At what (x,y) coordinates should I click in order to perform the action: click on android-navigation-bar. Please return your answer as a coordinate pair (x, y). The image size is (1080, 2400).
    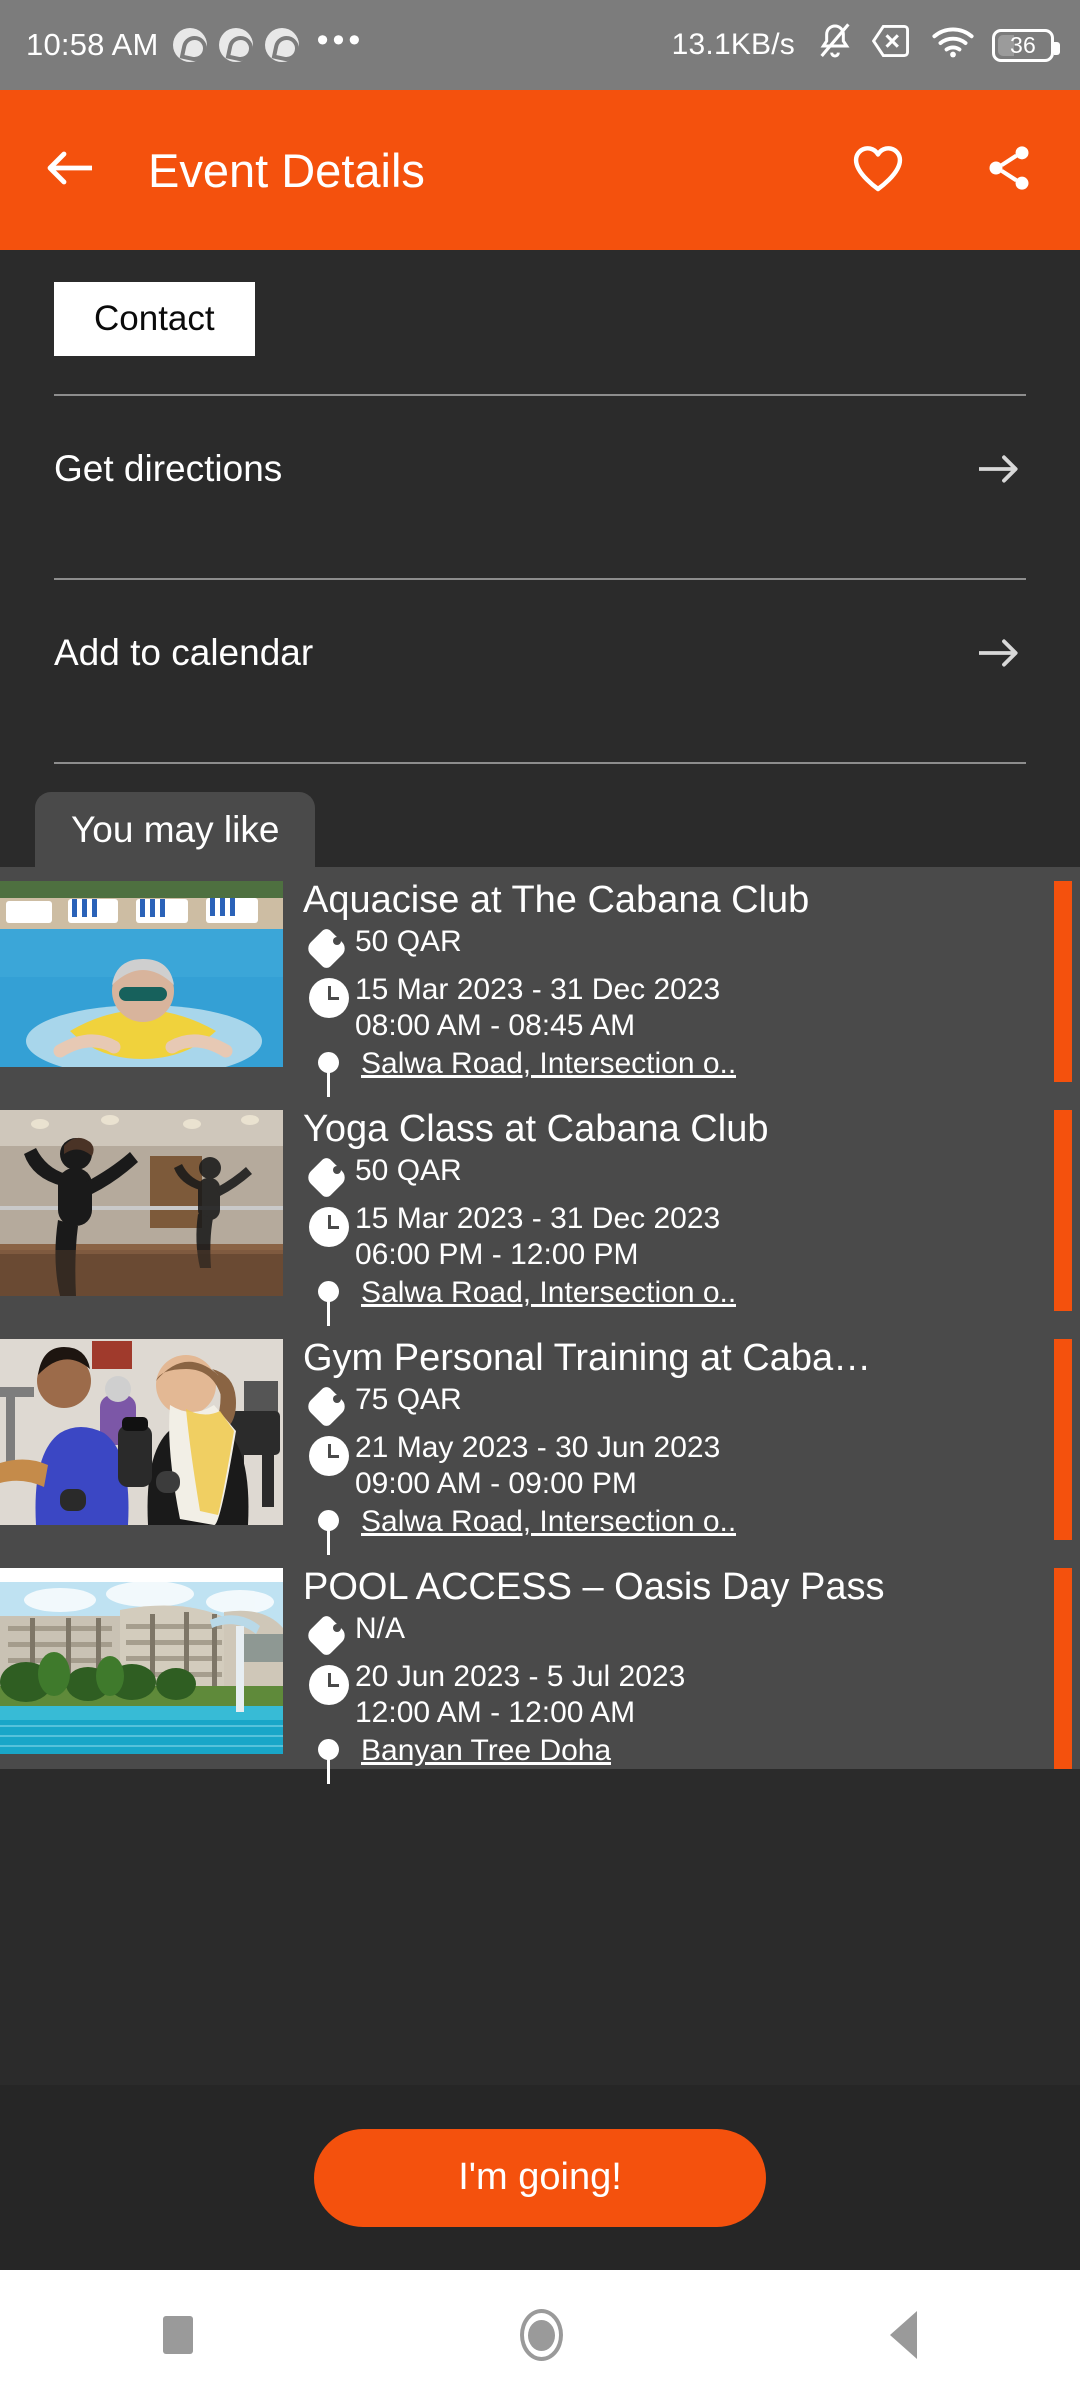
    Looking at the image, I should click on (540, 2335).